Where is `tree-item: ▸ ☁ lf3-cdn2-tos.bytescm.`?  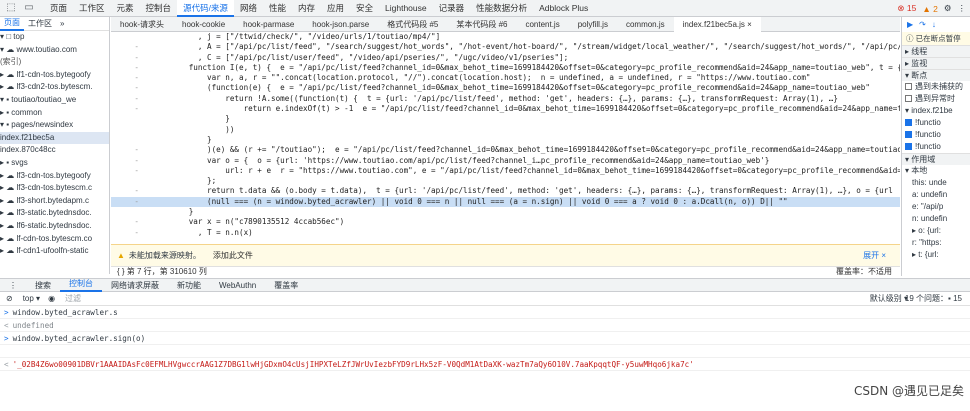
tree-item: ▸ ☁ lf3-cdn2-tos.bytescm. is located at coordinates (54, 87).